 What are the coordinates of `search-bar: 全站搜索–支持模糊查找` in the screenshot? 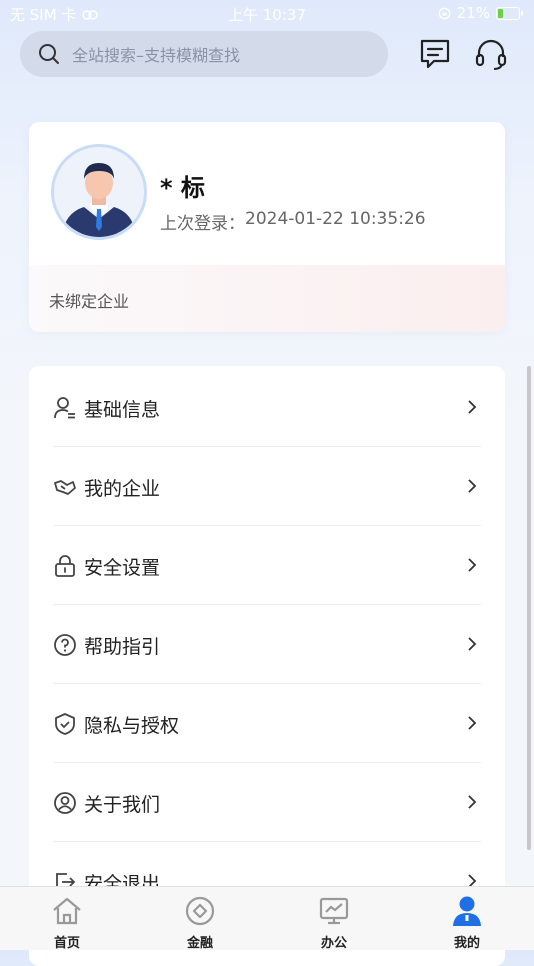 It's located at (204, 54).